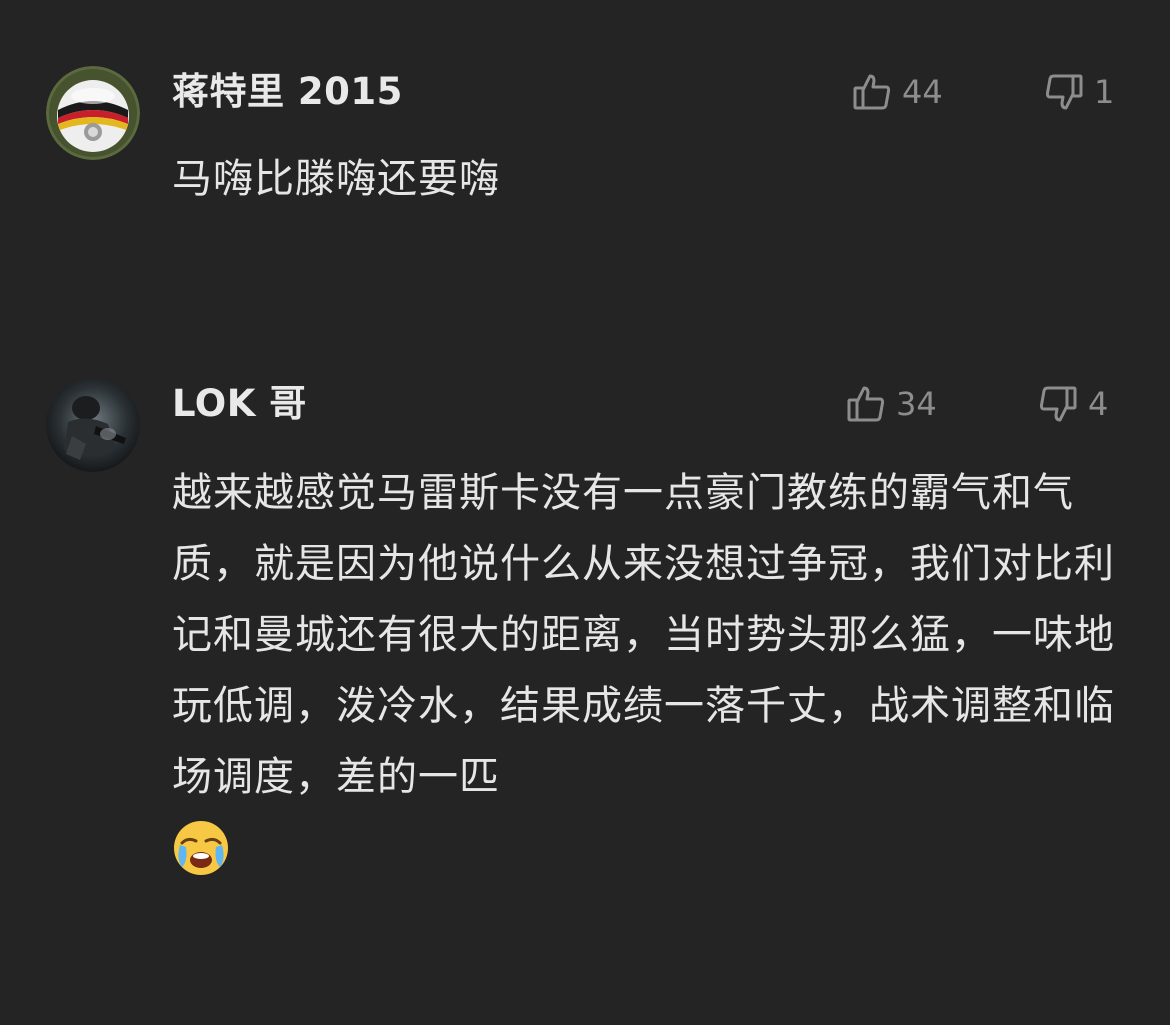  Describe the element at coordinates (239, 404) in the screenshot. I see `username: LOK 哥` at that location.